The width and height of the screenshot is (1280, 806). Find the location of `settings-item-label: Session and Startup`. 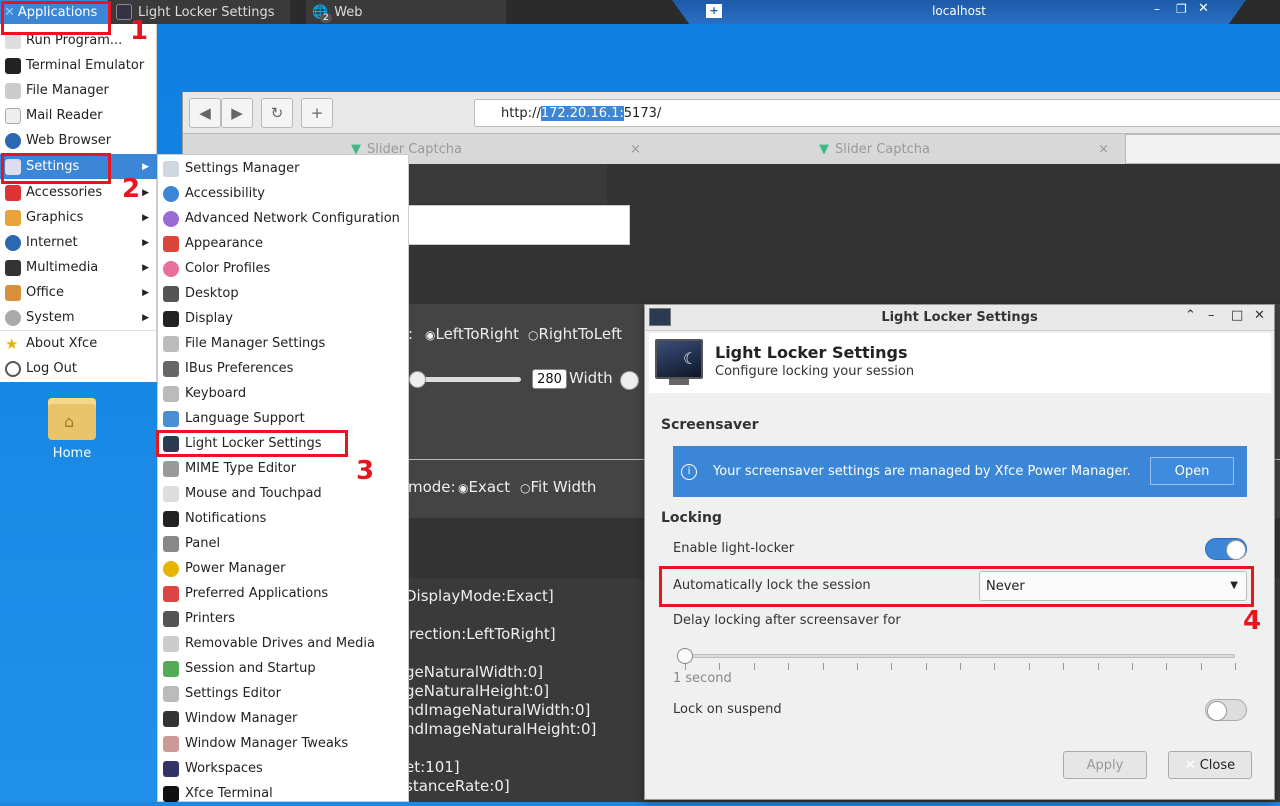

settings-item-label: Session and Startup is located at coordinates (250, 668).